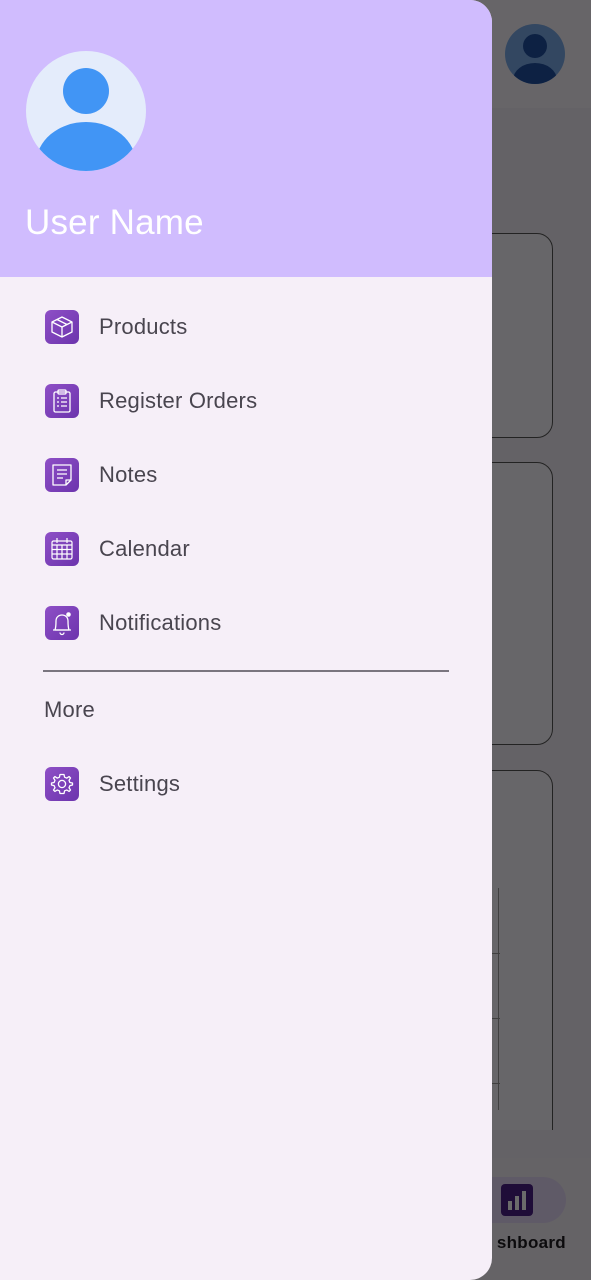  What do you see at coordinates (62, 327) in the screenshot?
I see `box-icon` at bounding box center [62, 327].